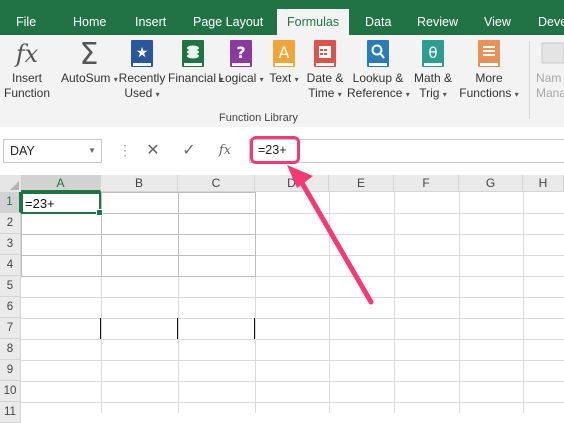  I want to click on row-header-3: 3, so click(10, 244).